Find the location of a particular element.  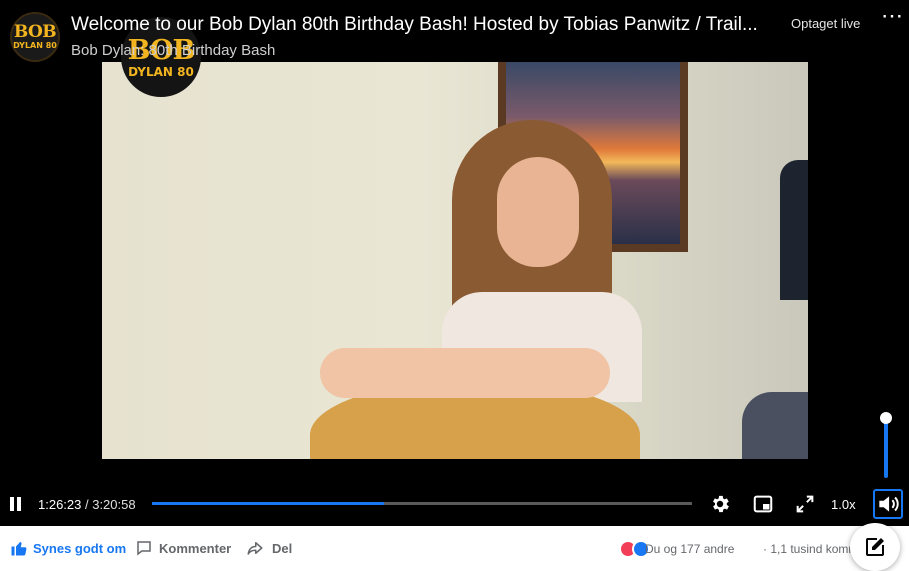

like-label: Synes godt om is located at coordinates (80, 548).